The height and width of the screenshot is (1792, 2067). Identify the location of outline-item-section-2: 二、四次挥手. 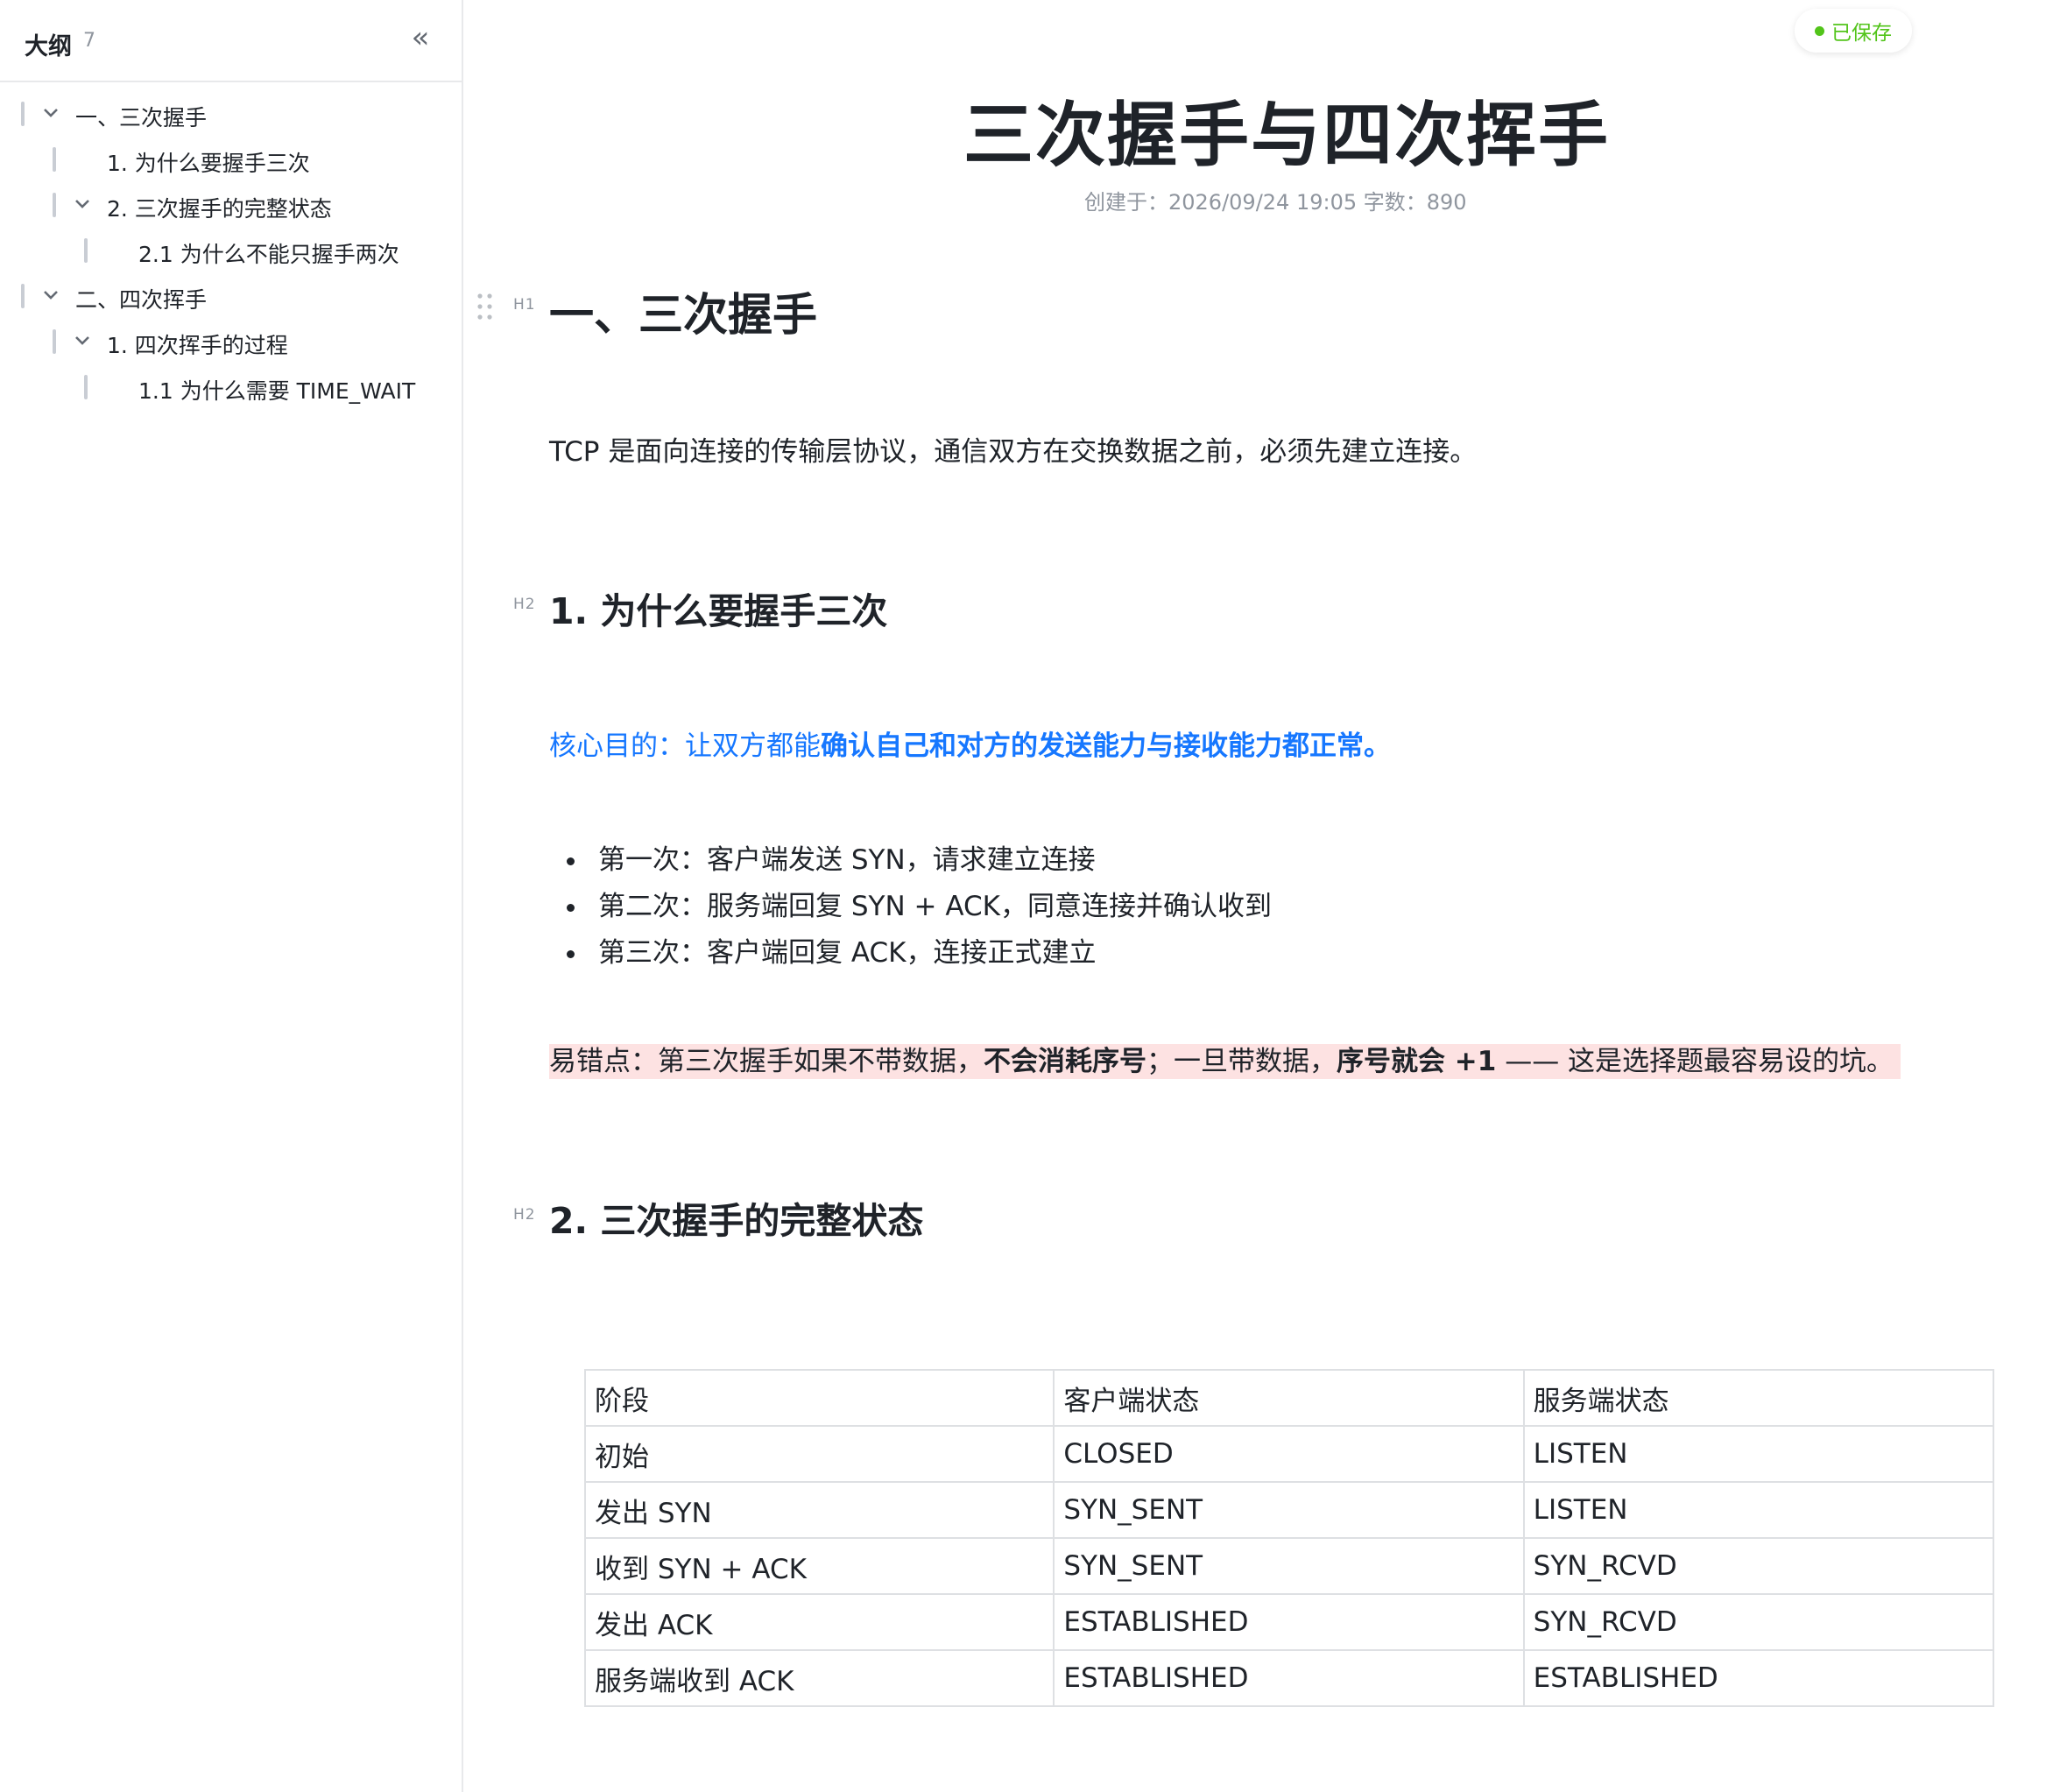
(231, 296).